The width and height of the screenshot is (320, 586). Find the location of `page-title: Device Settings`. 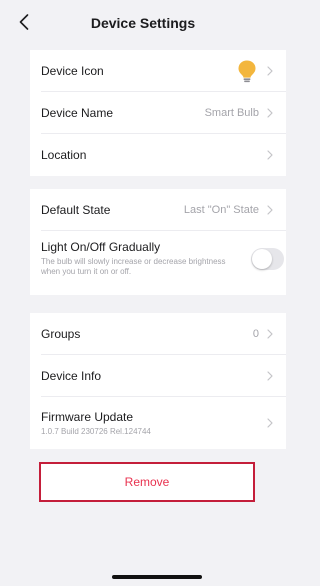

page-title: Device Settings is located at coordinates (143, 23).